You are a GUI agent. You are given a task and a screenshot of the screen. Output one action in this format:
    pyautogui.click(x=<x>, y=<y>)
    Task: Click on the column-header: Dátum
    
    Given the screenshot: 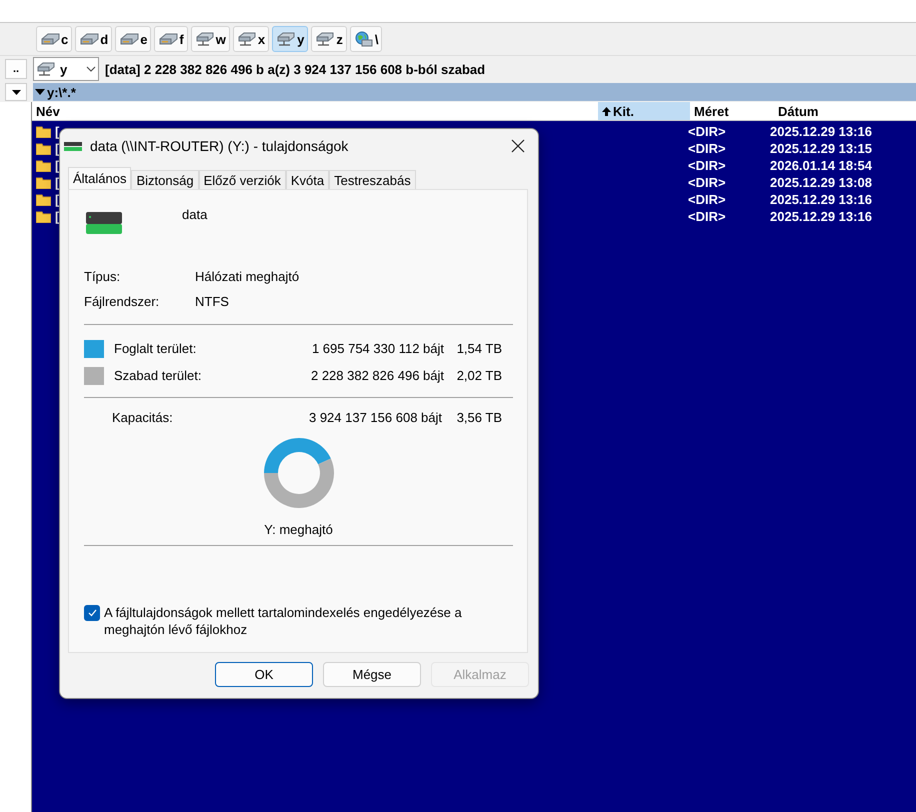 What is the action you would take?
    pyautogui.click(x=845, y=111)
    